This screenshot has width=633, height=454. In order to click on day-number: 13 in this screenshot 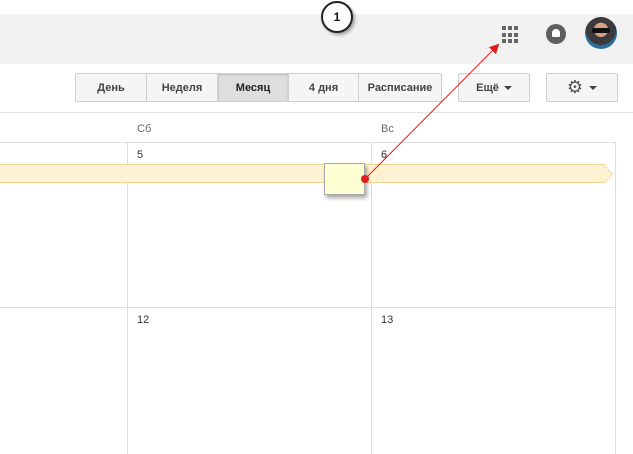, I will do `click(387, 320)`.